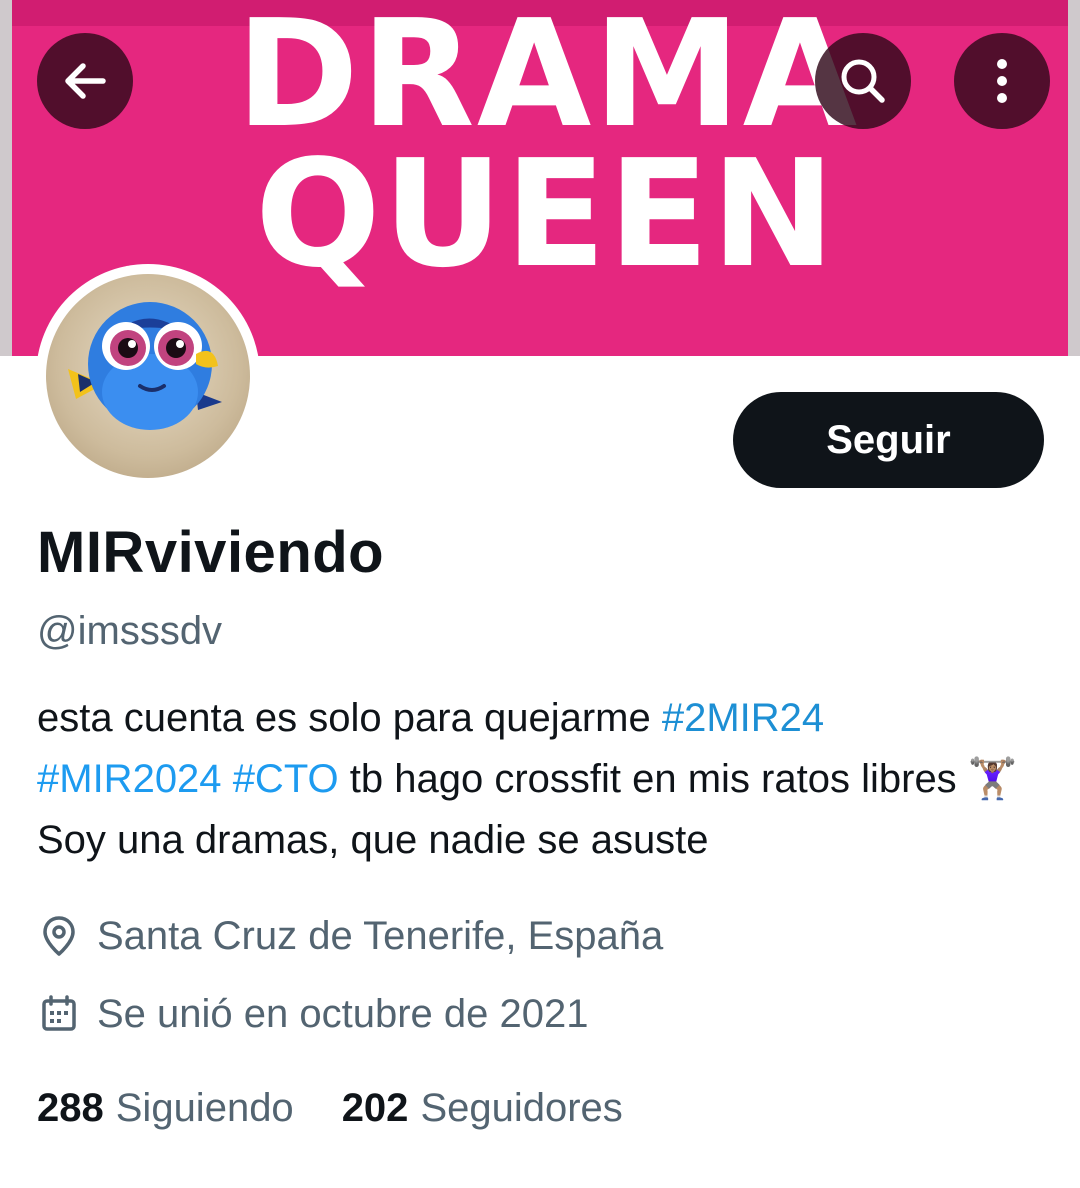  Describe the element at coordinates (211, 552) in the screenshot. I see `display-name: MIRviviendo` at that location.